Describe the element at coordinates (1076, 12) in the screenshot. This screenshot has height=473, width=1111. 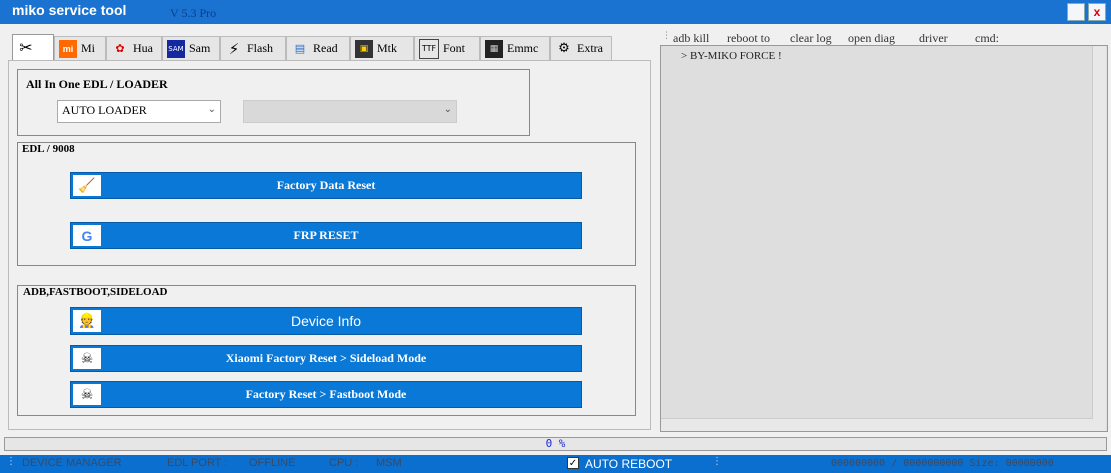
I see `minimize-button` at that location.